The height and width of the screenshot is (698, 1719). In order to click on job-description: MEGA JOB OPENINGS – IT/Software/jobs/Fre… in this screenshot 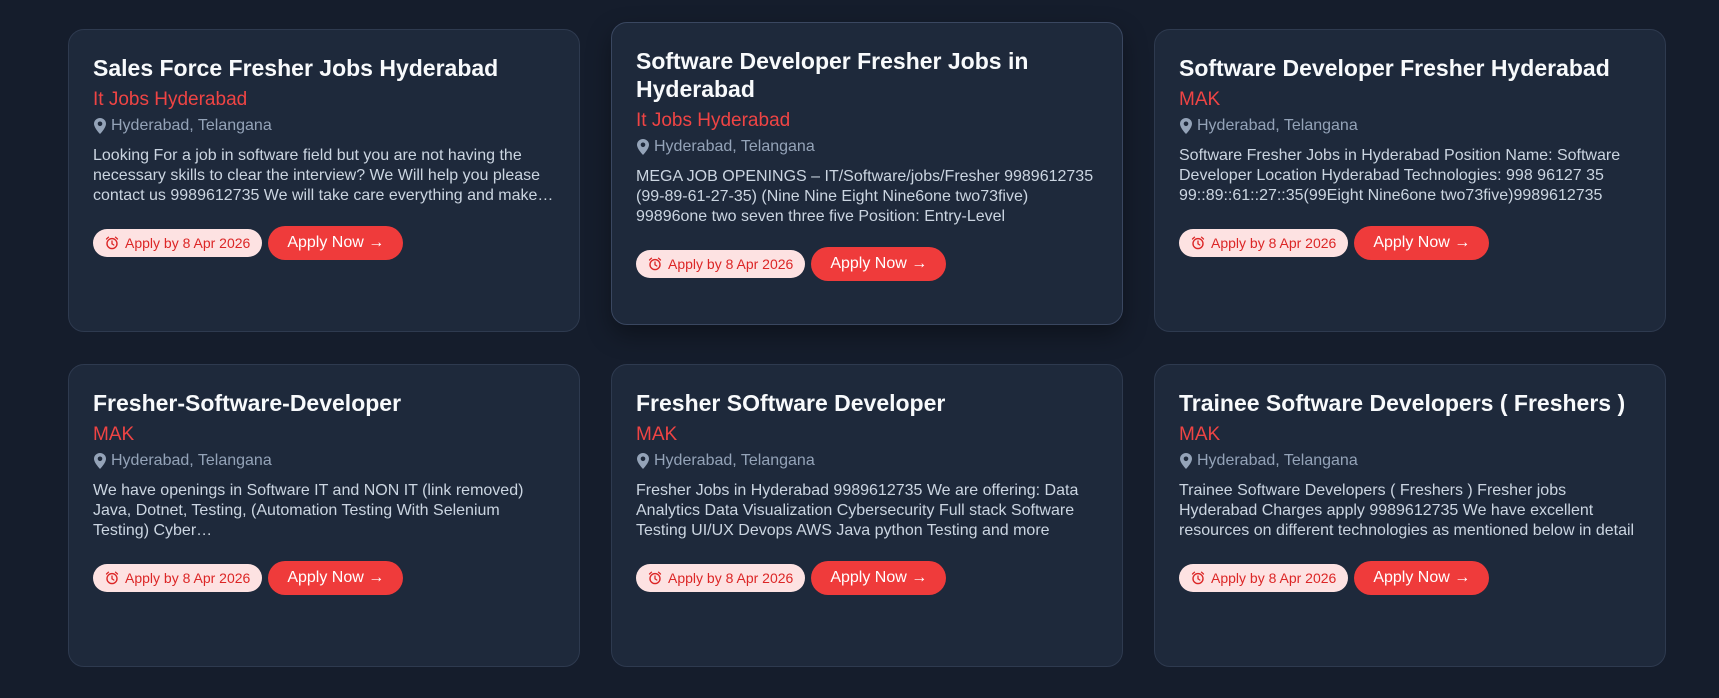, I will do `click(865, 196)`.